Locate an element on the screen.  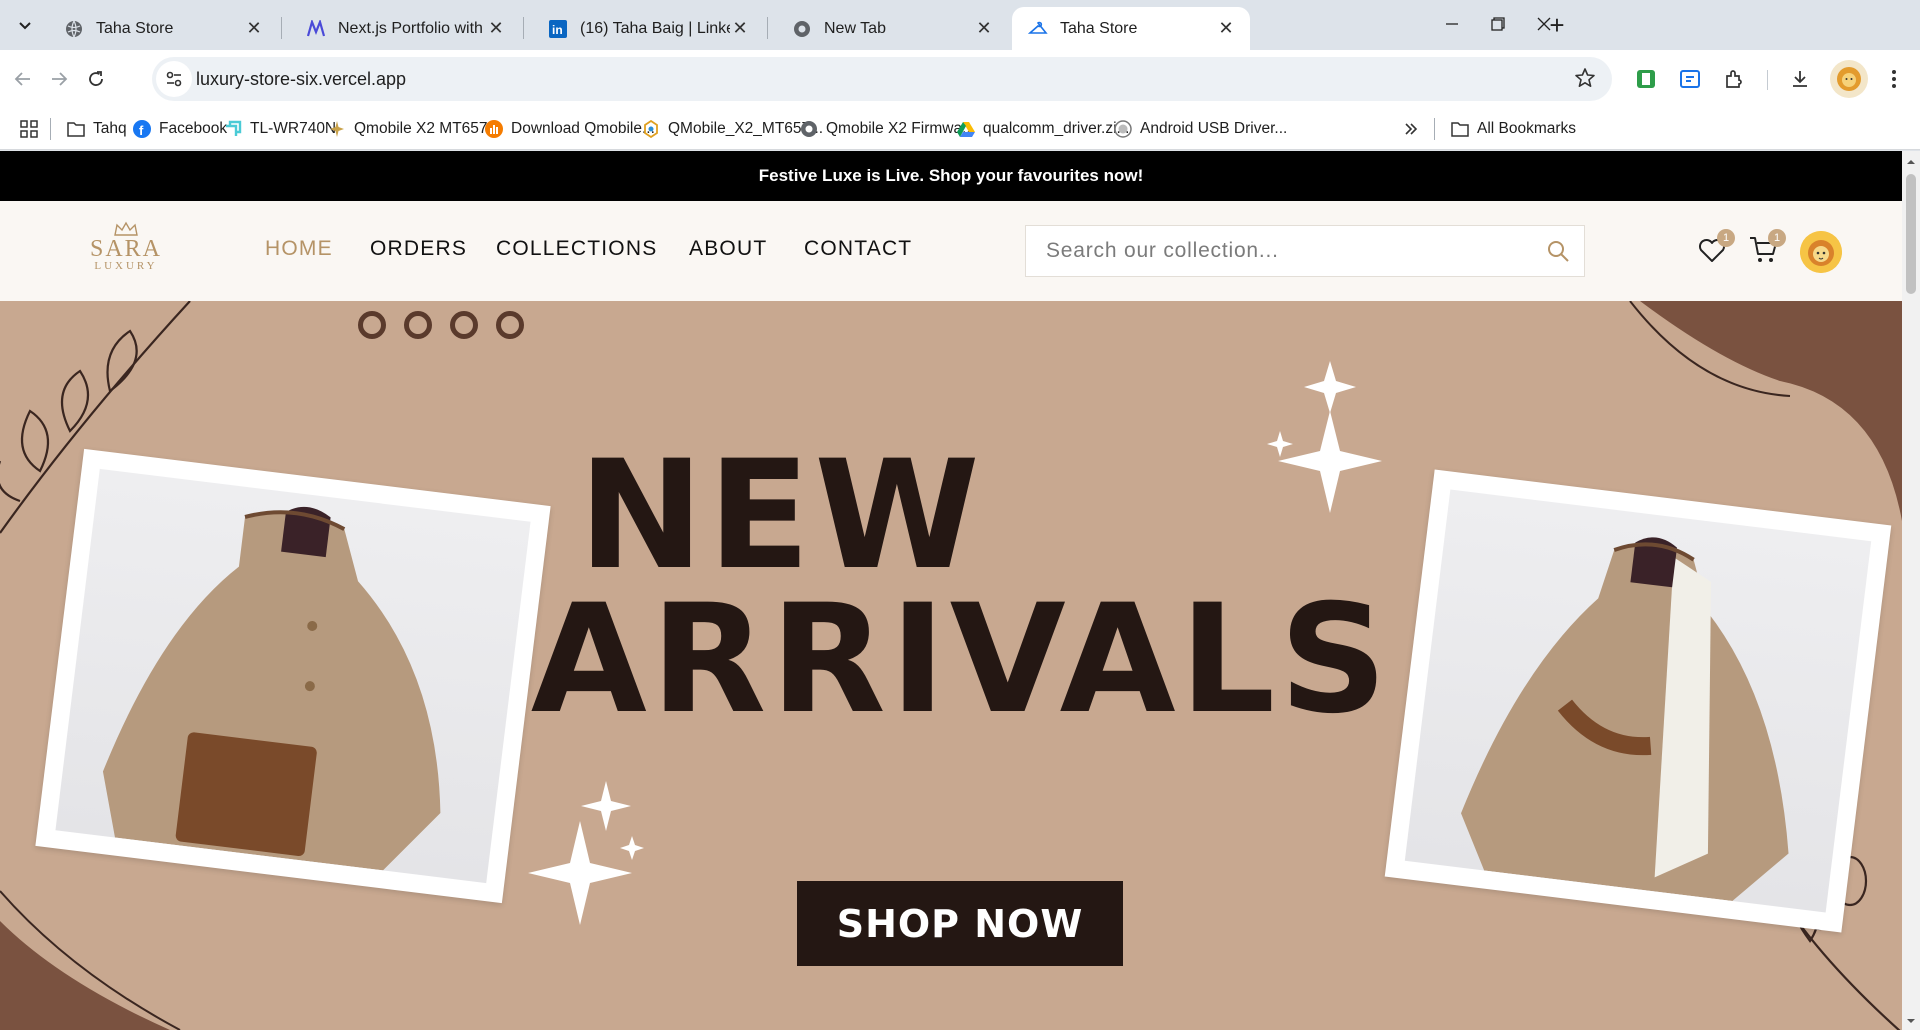
tab-nextjs-portfolio: Next.js Portfolio with Animated ✕ is located at coordinates (405, 28).